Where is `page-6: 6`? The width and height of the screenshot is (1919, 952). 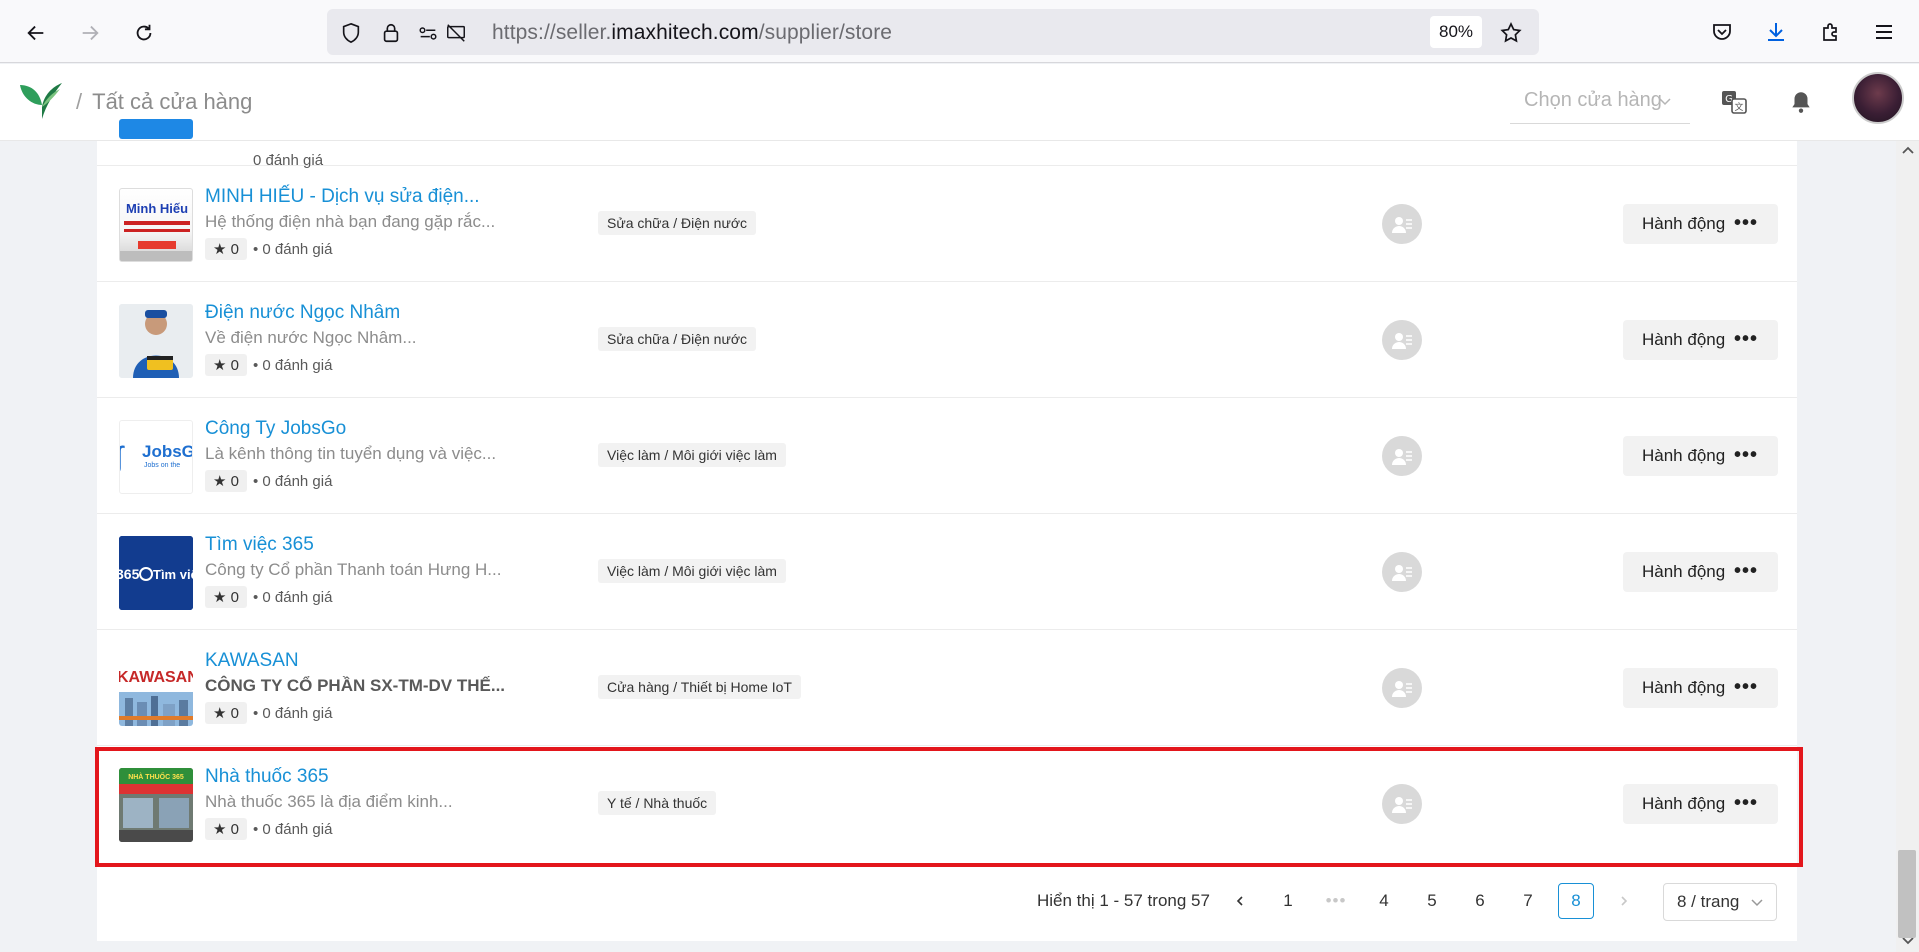 page-6: 6 is located at coordinates (1480, 901).